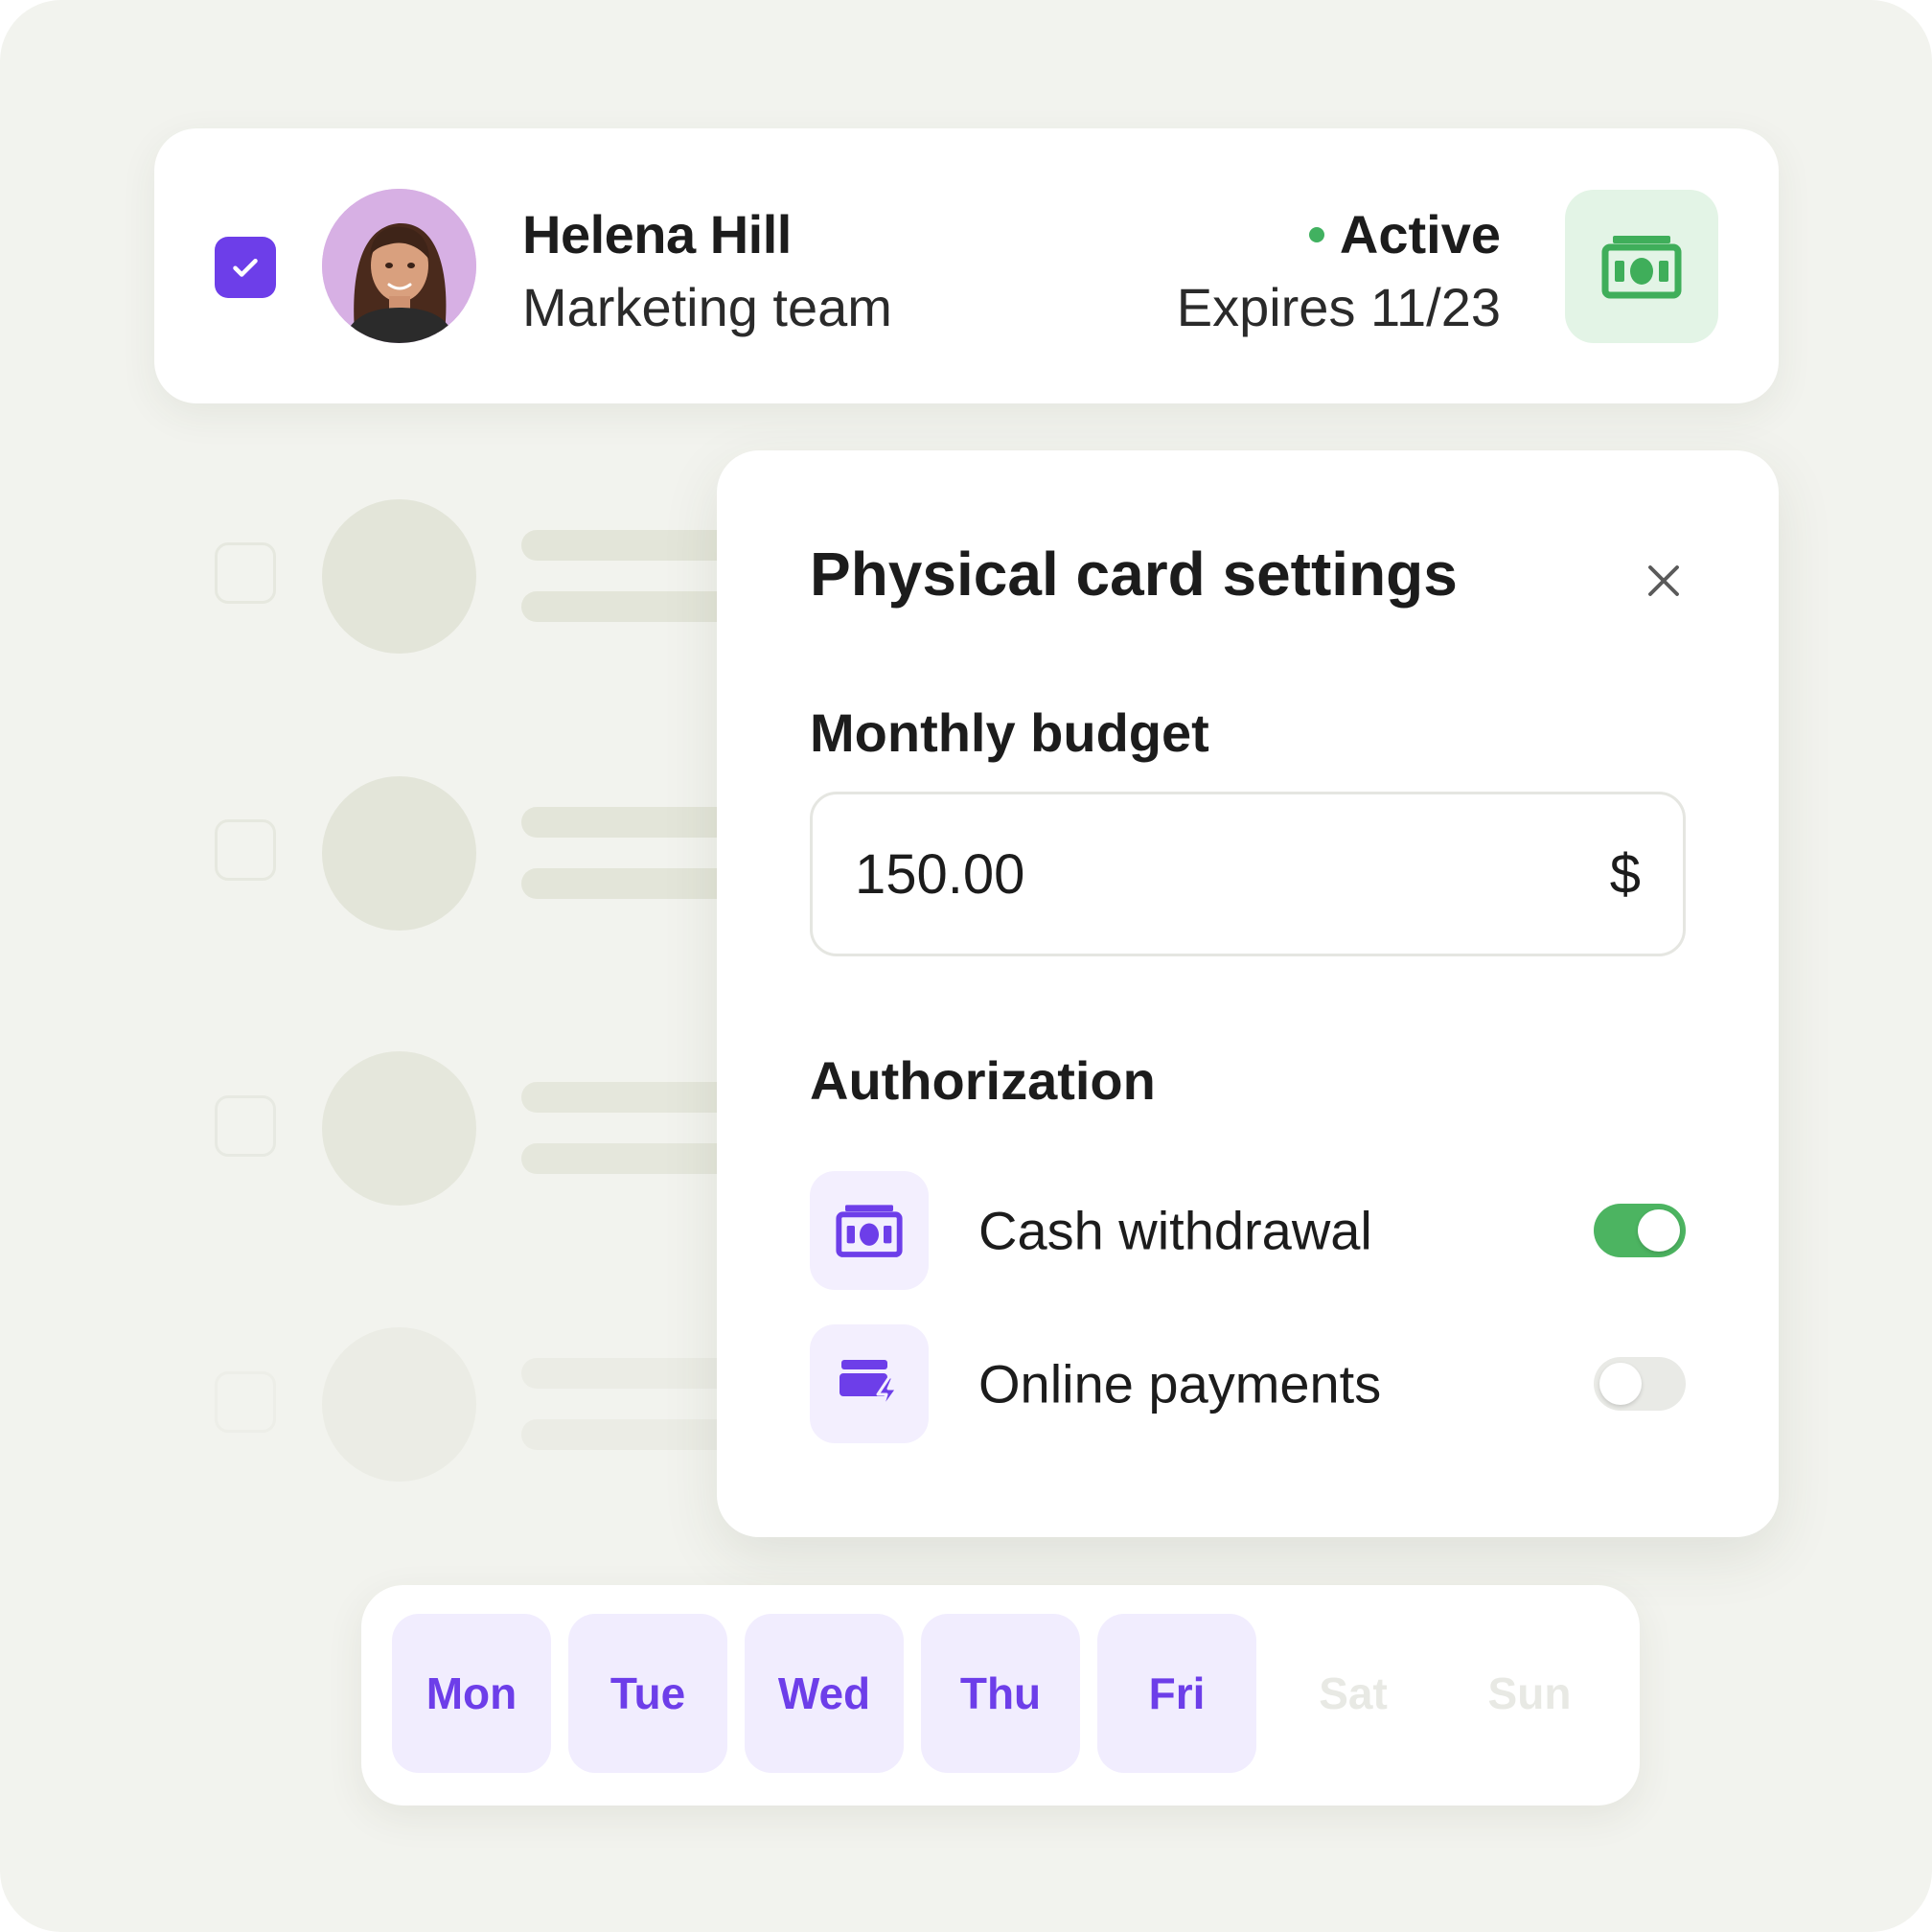 The height and width of the screenshot is (1932, 1932). Describe the element at coordinates (1009, 732) in the screenshot. I see `budget-label: Monthly budget` at that location.